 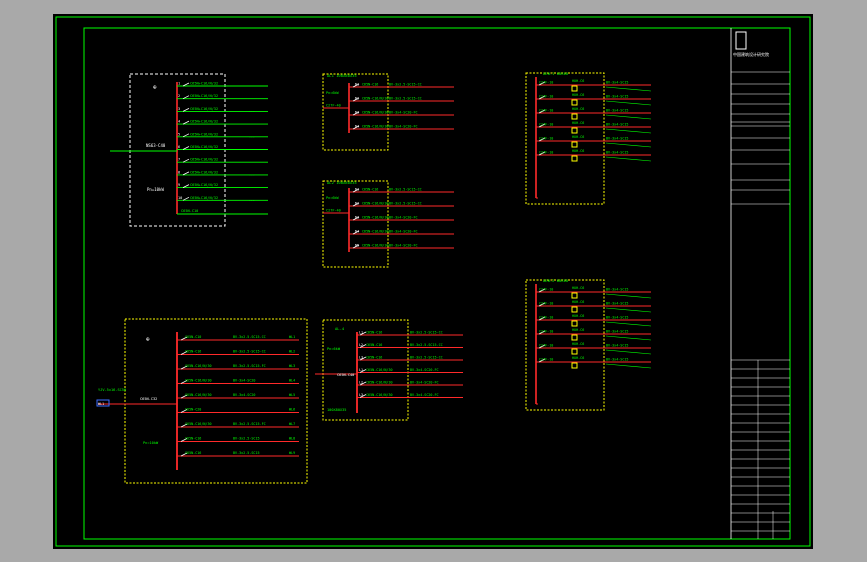 What do you see at coordinates (751, 54) in the screenshot?
I see `title-block-org: 中国建筑设计研究院` at bounding box center [751, 54].